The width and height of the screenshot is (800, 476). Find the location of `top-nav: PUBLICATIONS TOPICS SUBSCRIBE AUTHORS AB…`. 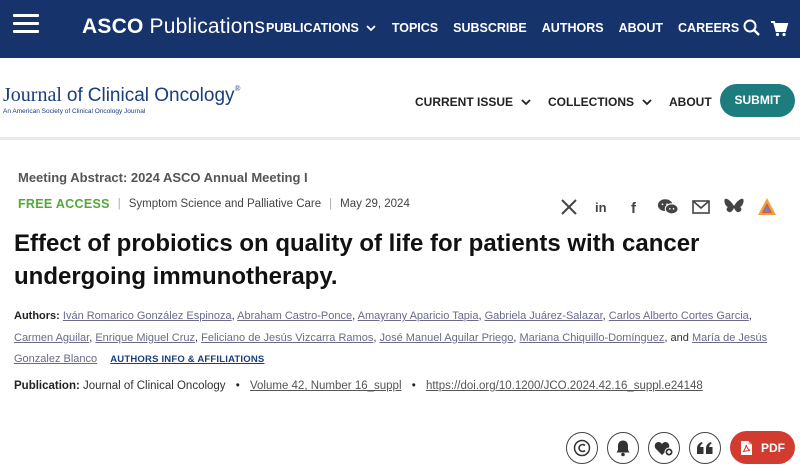

top-nav: PUBLICATIONS TOPICS SUBSCRIBE AUTHORS AB… is located at coordinates (510, 28).